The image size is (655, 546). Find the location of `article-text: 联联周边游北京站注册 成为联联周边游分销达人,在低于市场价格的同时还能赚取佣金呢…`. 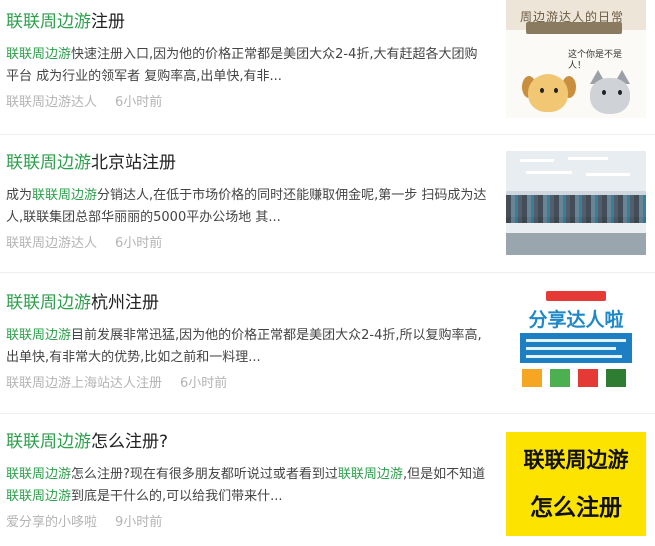

article-text: 联联周边游北京站注册 成为联联周边游分销达人,在低于市场价格的同时还能赚取佣金呢… is located at coordinates (247, 202).